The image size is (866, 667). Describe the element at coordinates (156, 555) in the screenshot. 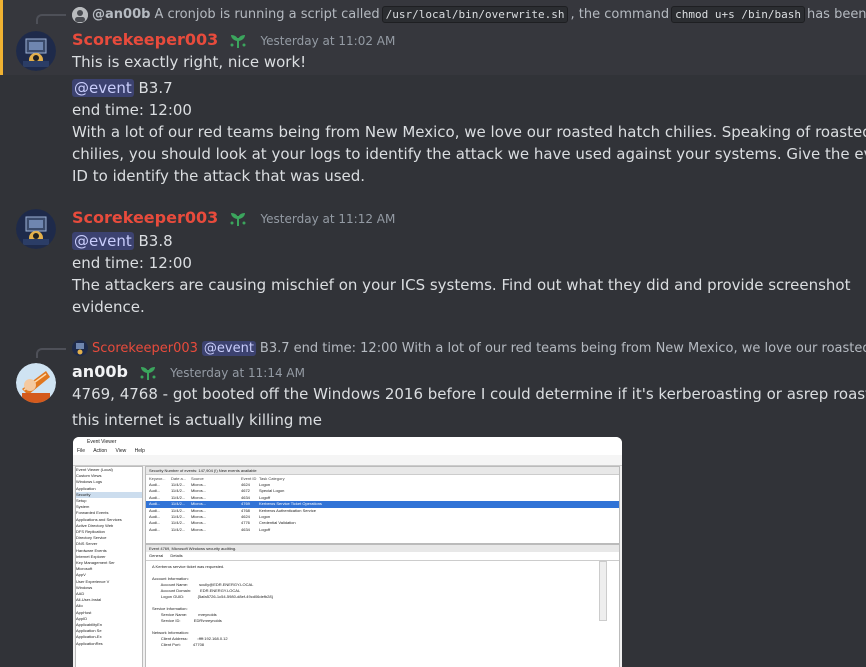

I see `ev-tab: General` at that location.